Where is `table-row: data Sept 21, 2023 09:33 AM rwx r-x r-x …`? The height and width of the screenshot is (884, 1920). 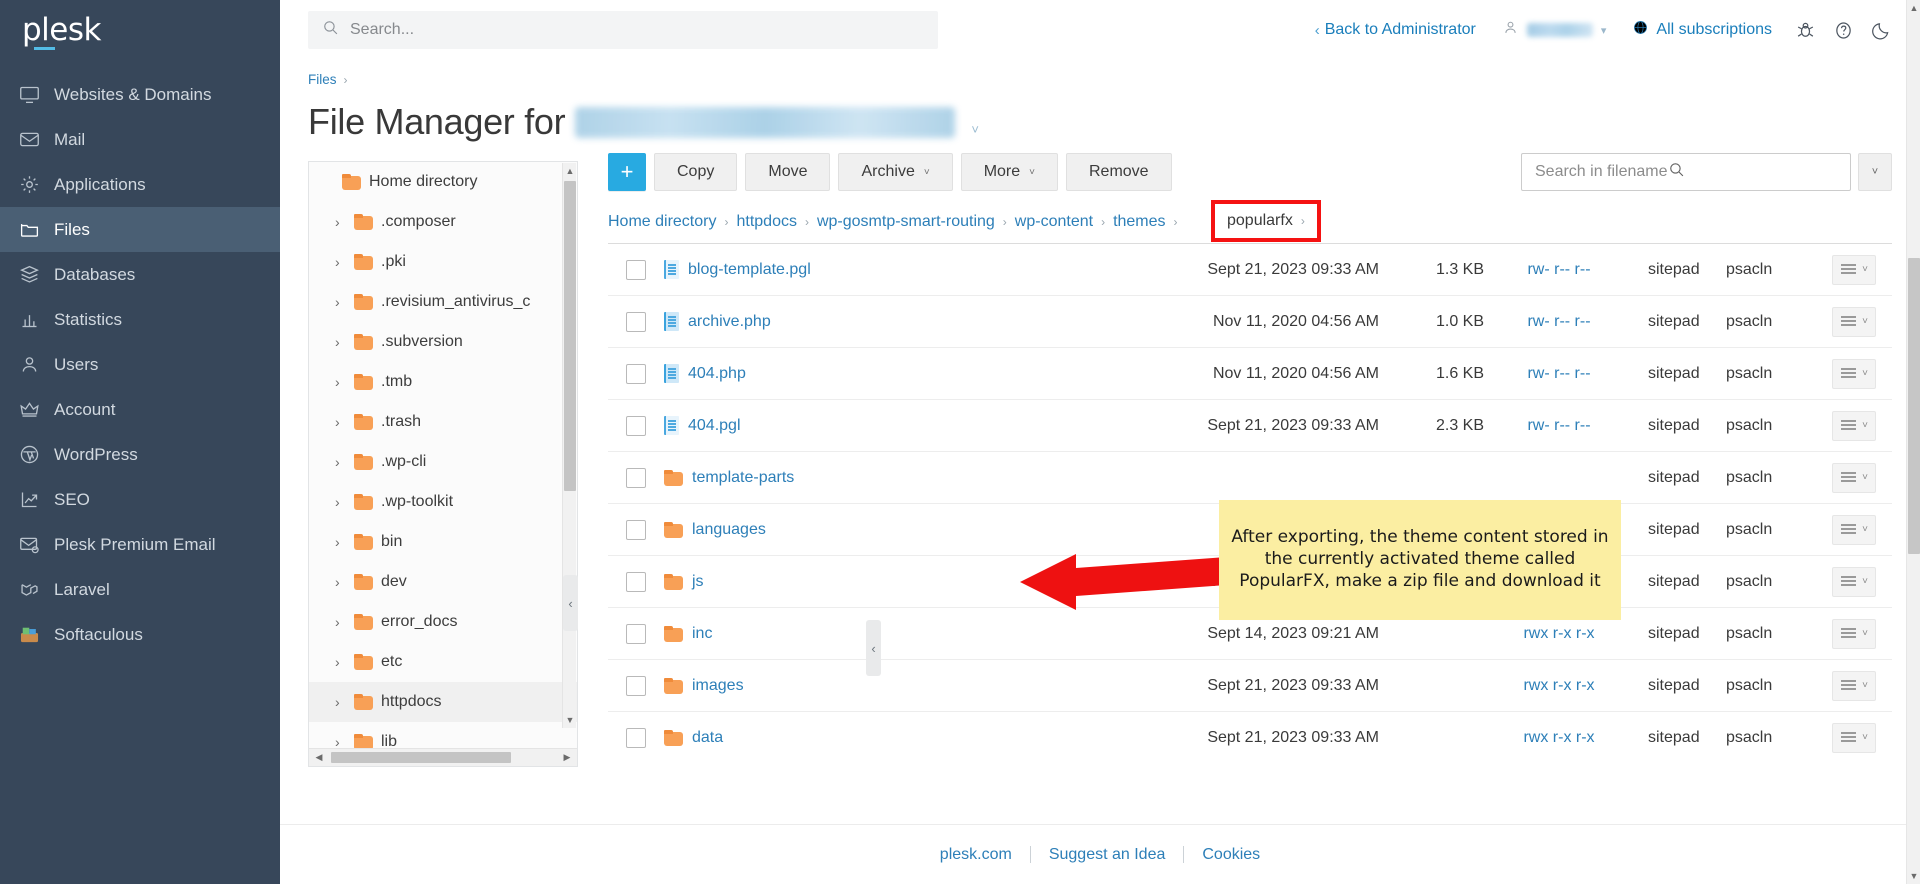 table-row: data Sept 21, 2023 09:33 AM rwx r-x r-x … is located at coordinates (1250, 737).